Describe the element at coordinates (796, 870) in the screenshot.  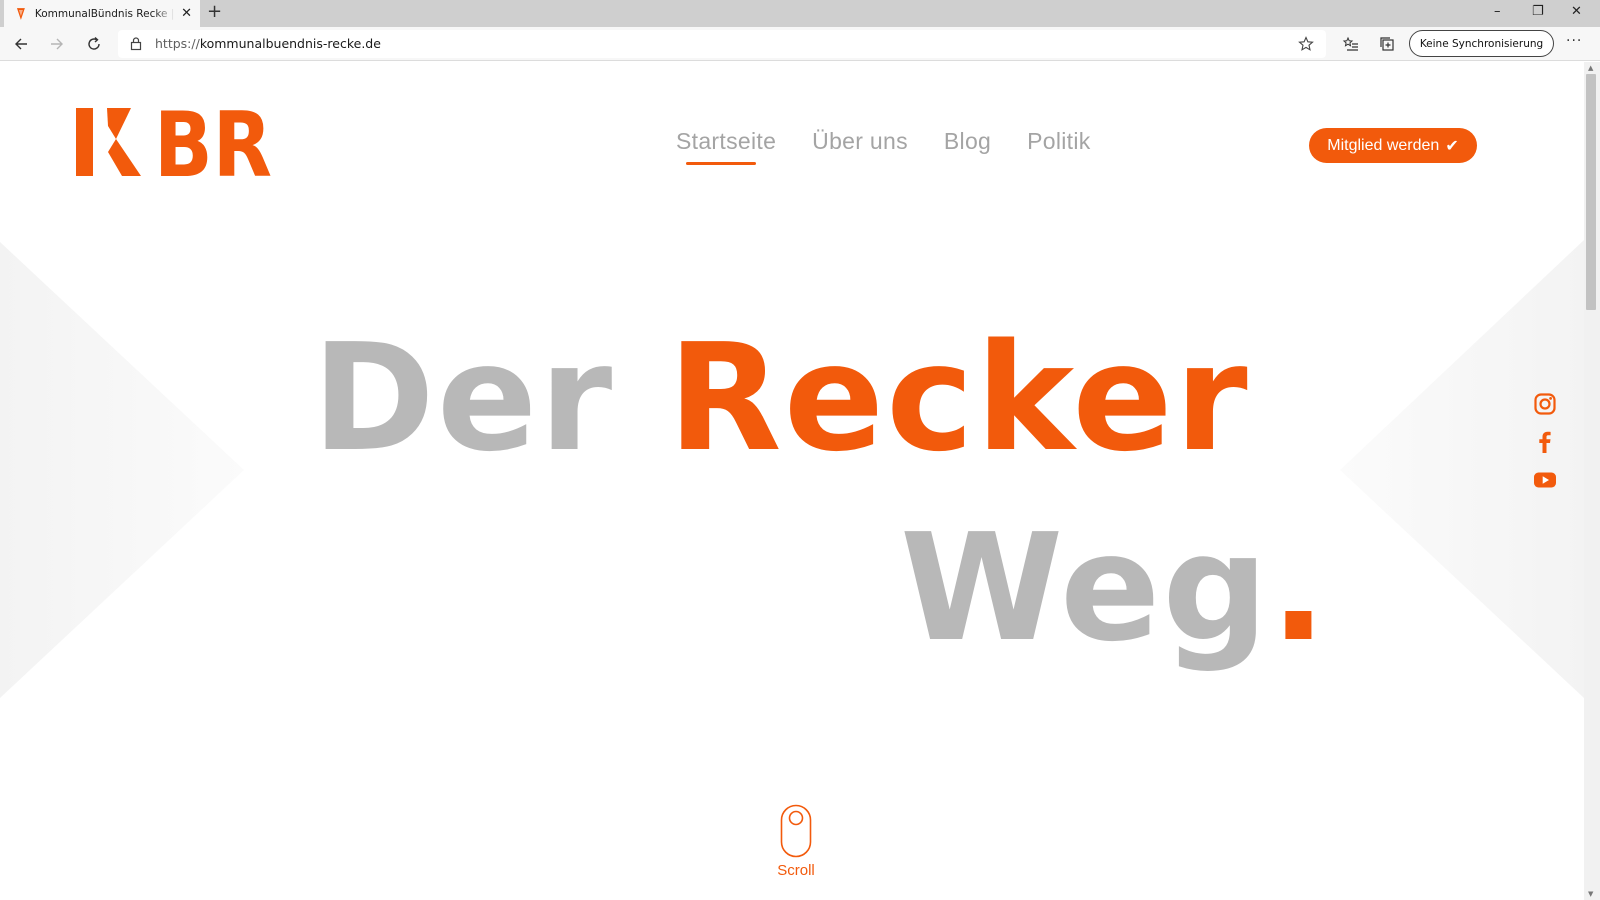
I see `scroll-label: Scroll` at that location.